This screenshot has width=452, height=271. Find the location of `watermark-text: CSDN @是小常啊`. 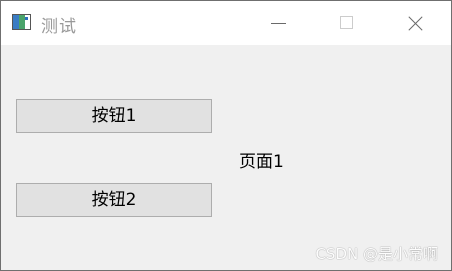

watermark-text: CSDN @是小常啊 is located at coordinates (376, 254).